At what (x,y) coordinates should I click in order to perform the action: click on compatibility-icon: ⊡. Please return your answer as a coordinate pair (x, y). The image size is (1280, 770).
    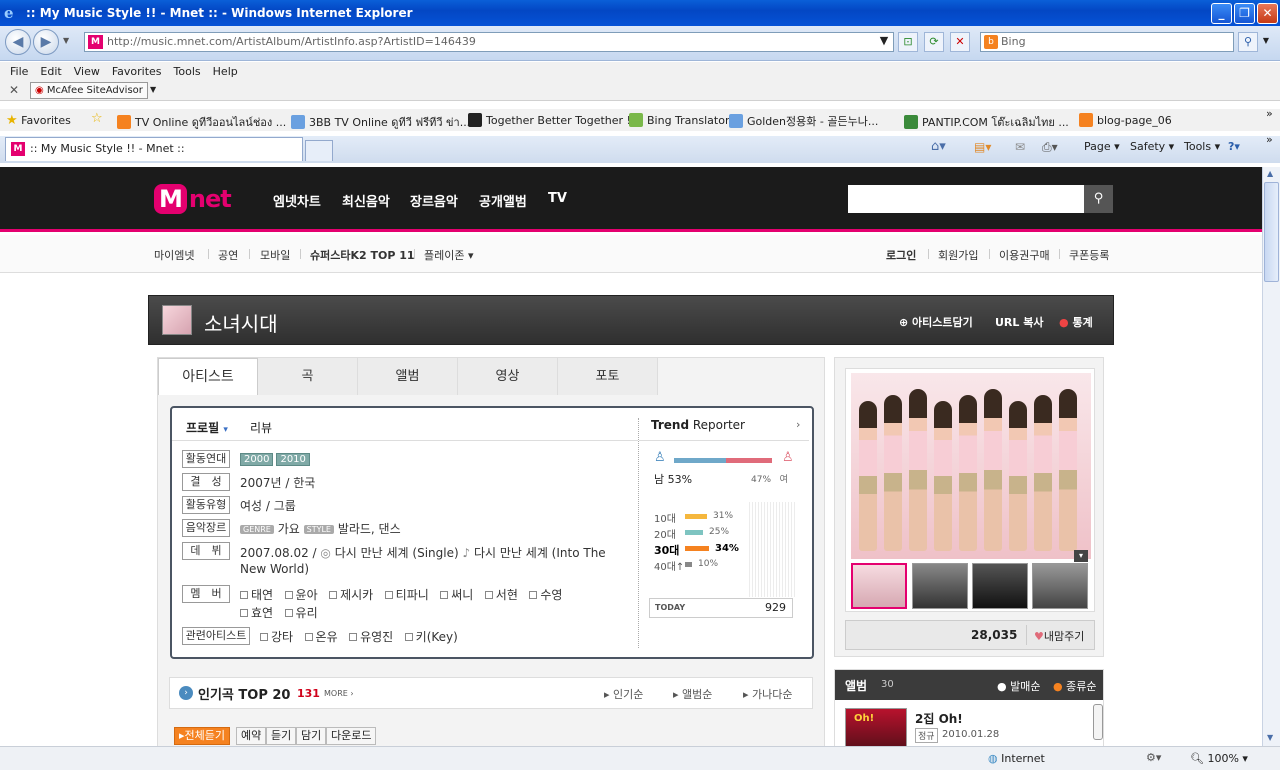
    Looking at the image, I should click on (908, 42).